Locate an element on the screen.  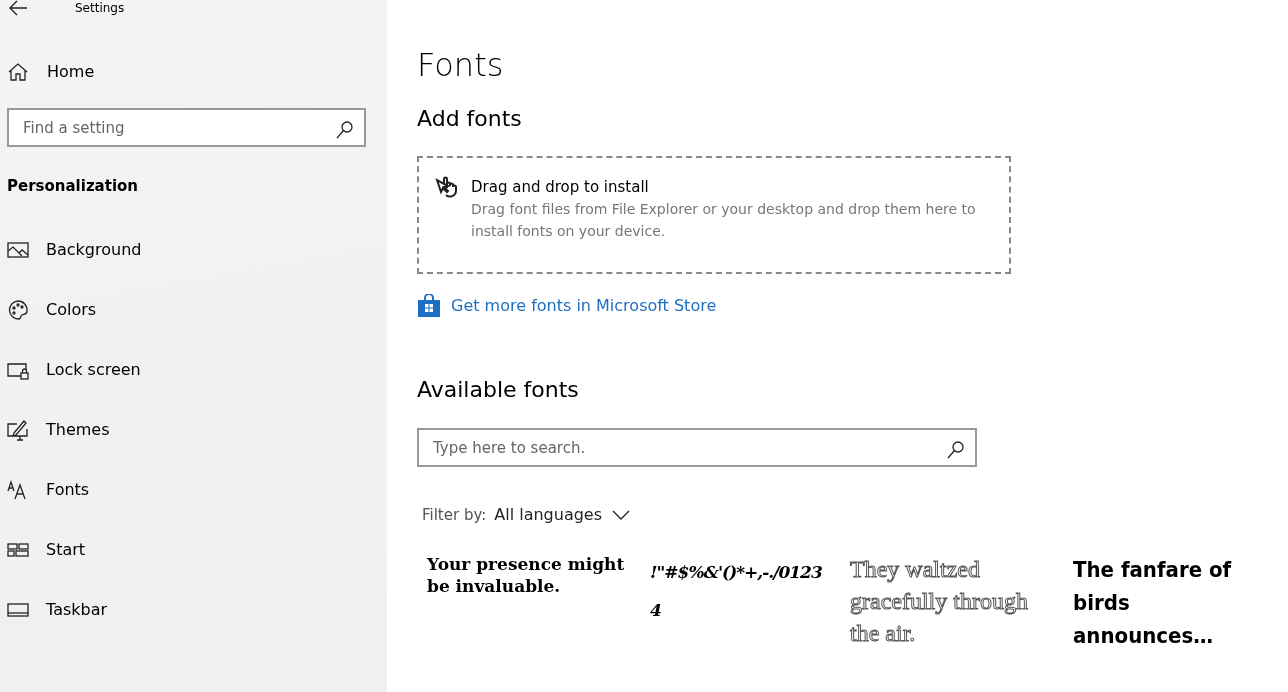
store-bag-icon is located at coordinates (429, 305).